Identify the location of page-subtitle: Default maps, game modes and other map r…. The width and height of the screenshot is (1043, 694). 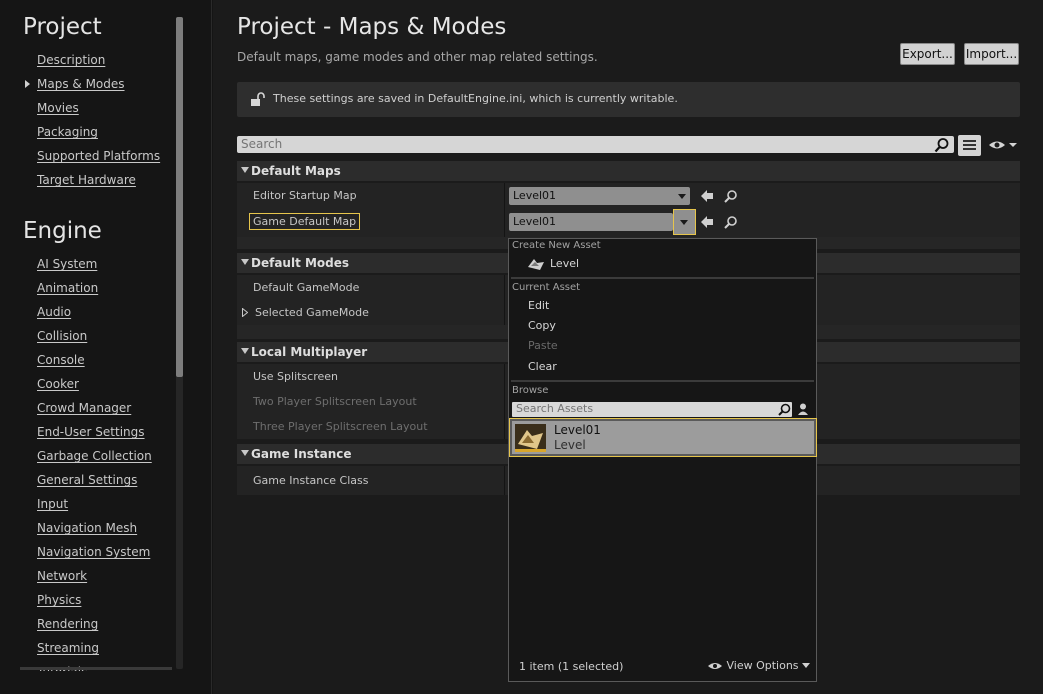
(417, 57).